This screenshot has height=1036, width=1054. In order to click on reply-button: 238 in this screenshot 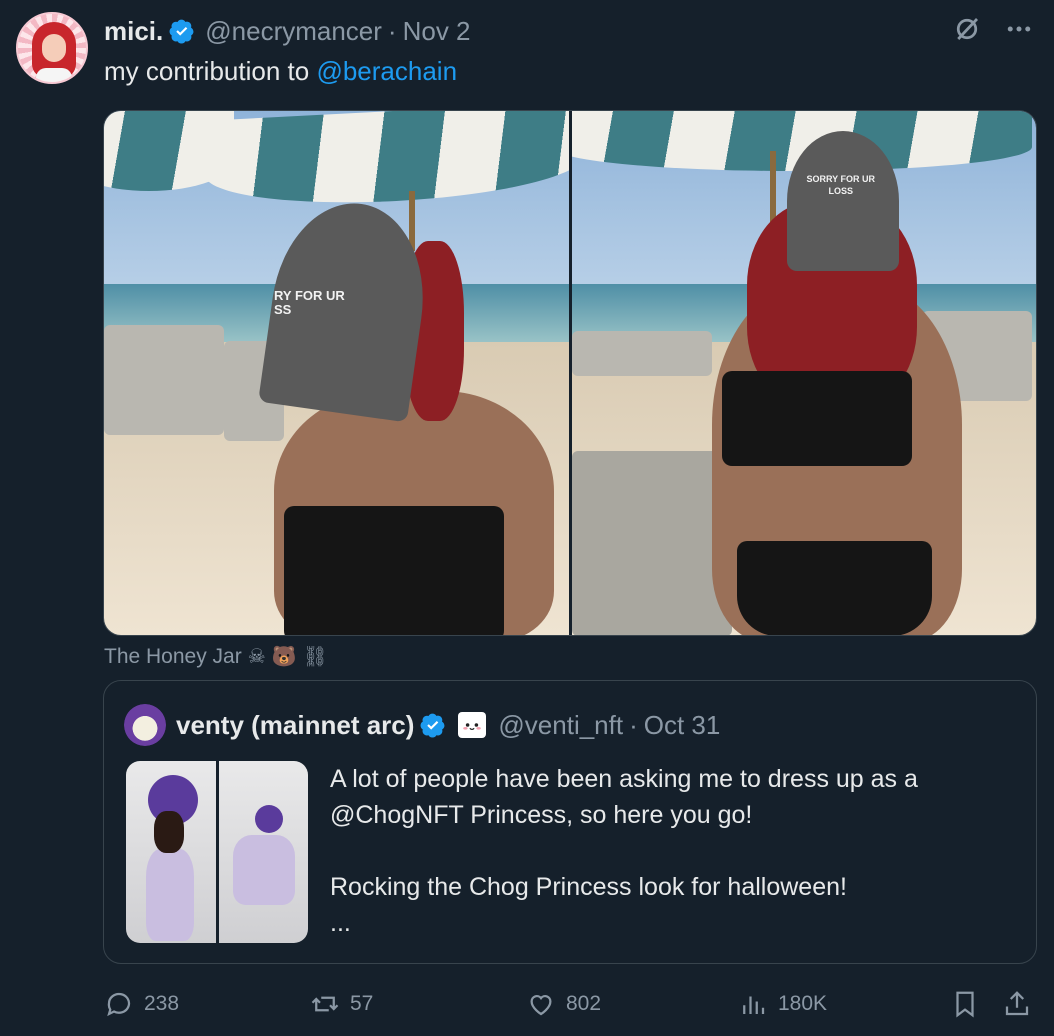, I will do `click(141, 1004)`.